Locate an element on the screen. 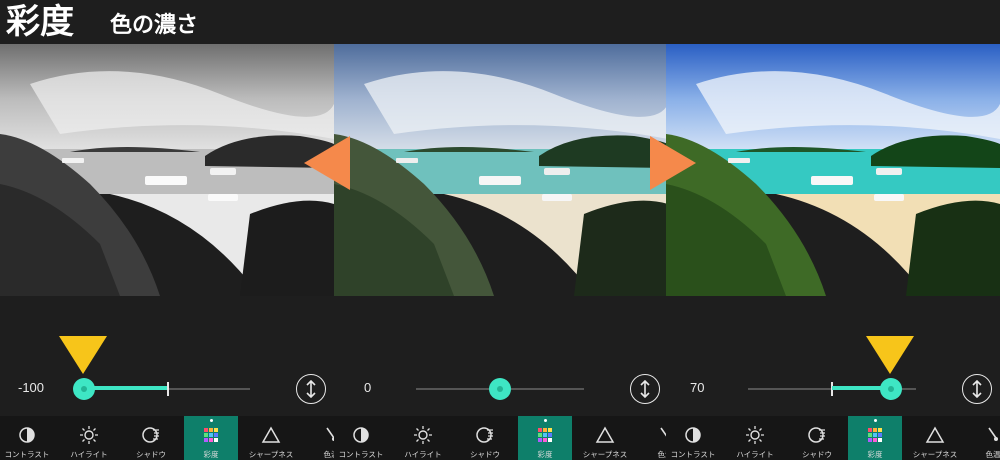 This screenshot has height=460, width=1000. header: 彩度 色の濃さ is located at coordinates (500, 22).